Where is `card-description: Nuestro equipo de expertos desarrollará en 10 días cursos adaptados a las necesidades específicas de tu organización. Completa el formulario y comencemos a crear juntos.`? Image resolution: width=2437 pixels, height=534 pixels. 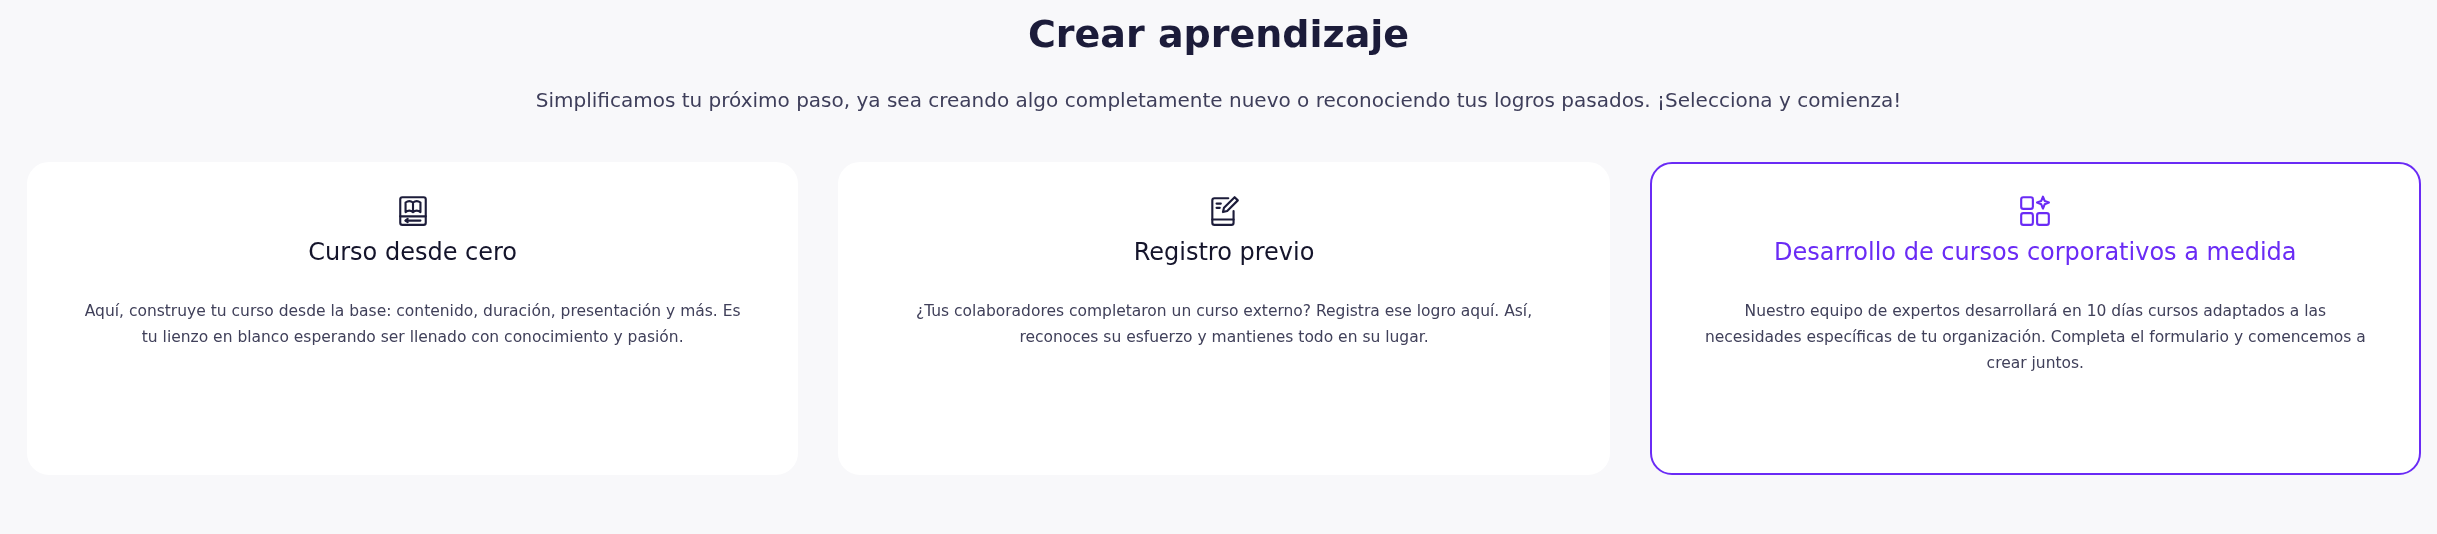 card-description: Nuestro equipo de expertos desarrollará en 10 días cursos adaptados a las necesidades específicas de tu organización. Completa el formulario y comencemos a crear juntos. is located at coordinates (2035, 338).